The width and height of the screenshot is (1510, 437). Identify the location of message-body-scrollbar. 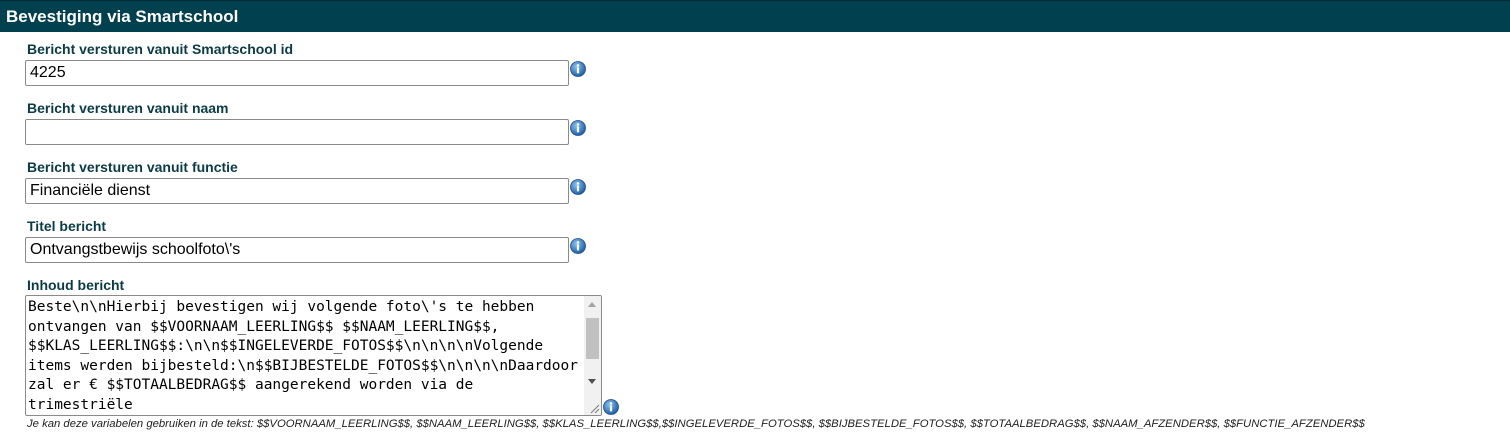
(592, 355).